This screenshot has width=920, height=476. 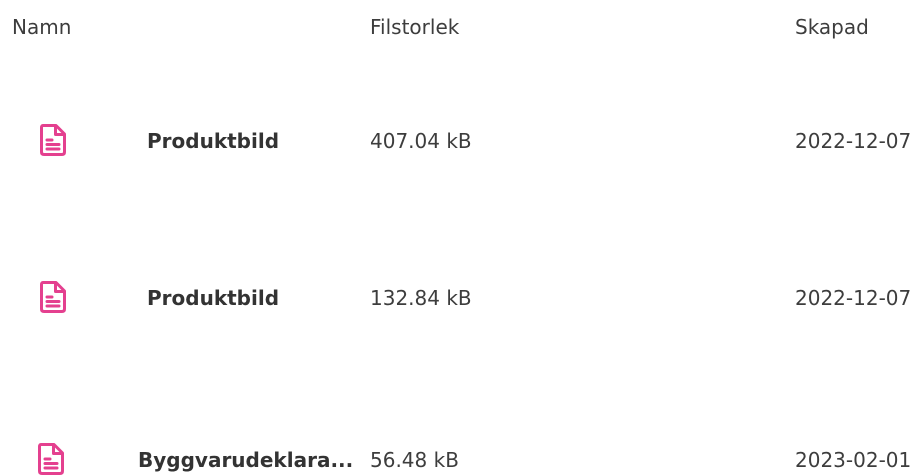 What do you see at coordinates (460, 454) in the screenshot?
I see `table-row: Byggvarudeklara... 56.48 kB 2023-02-01` at bounding box center [460, 454].